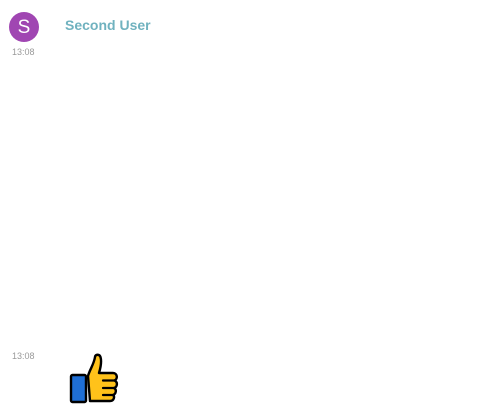 This screenshot has height=416, width=482. I want to click on thumbs-up-icon, so click(94, 378).